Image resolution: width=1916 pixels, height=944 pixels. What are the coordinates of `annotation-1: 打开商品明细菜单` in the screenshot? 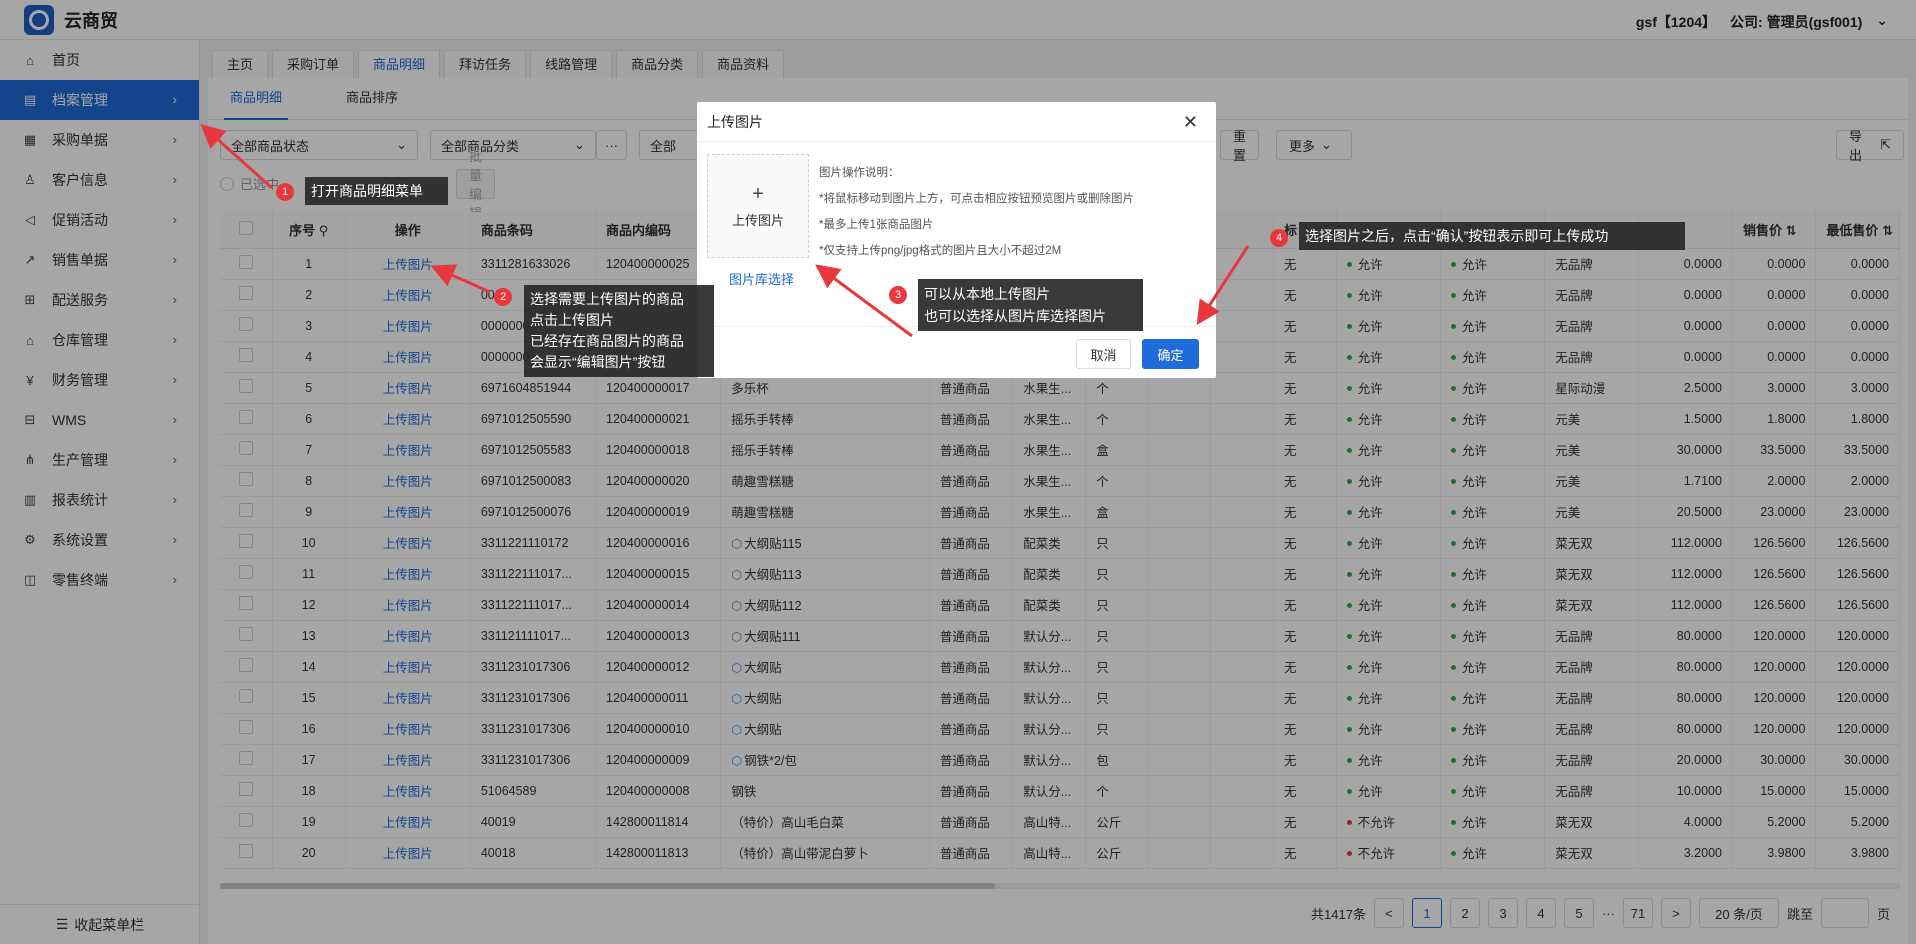 It's located at (376, 191).